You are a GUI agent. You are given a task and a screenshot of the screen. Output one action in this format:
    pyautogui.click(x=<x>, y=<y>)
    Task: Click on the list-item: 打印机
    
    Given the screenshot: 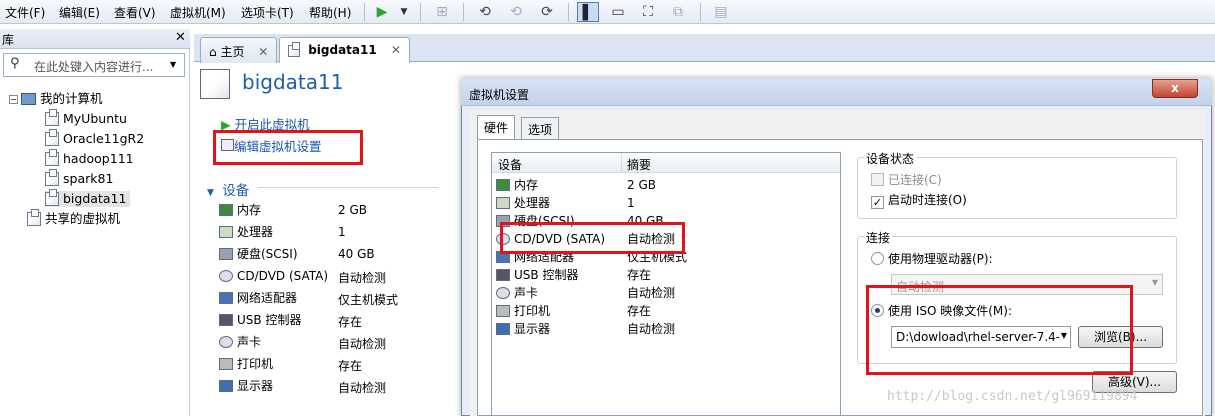 What is the action you would take?
    pyautogui.click(x=523, y=311)
    